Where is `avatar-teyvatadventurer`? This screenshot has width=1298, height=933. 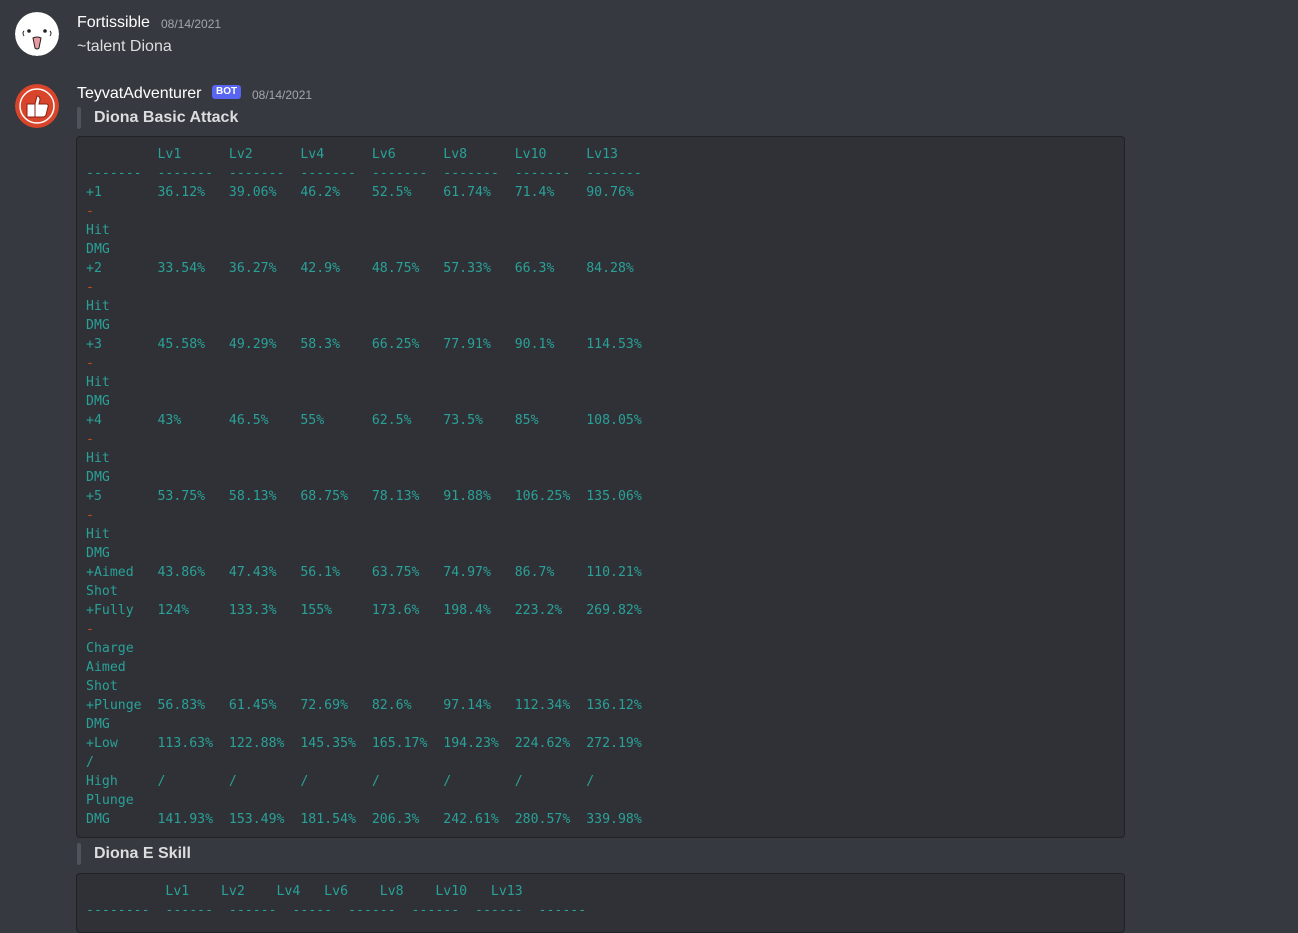
avatar-teyvatadventurer is located at coordinates (37, 106).